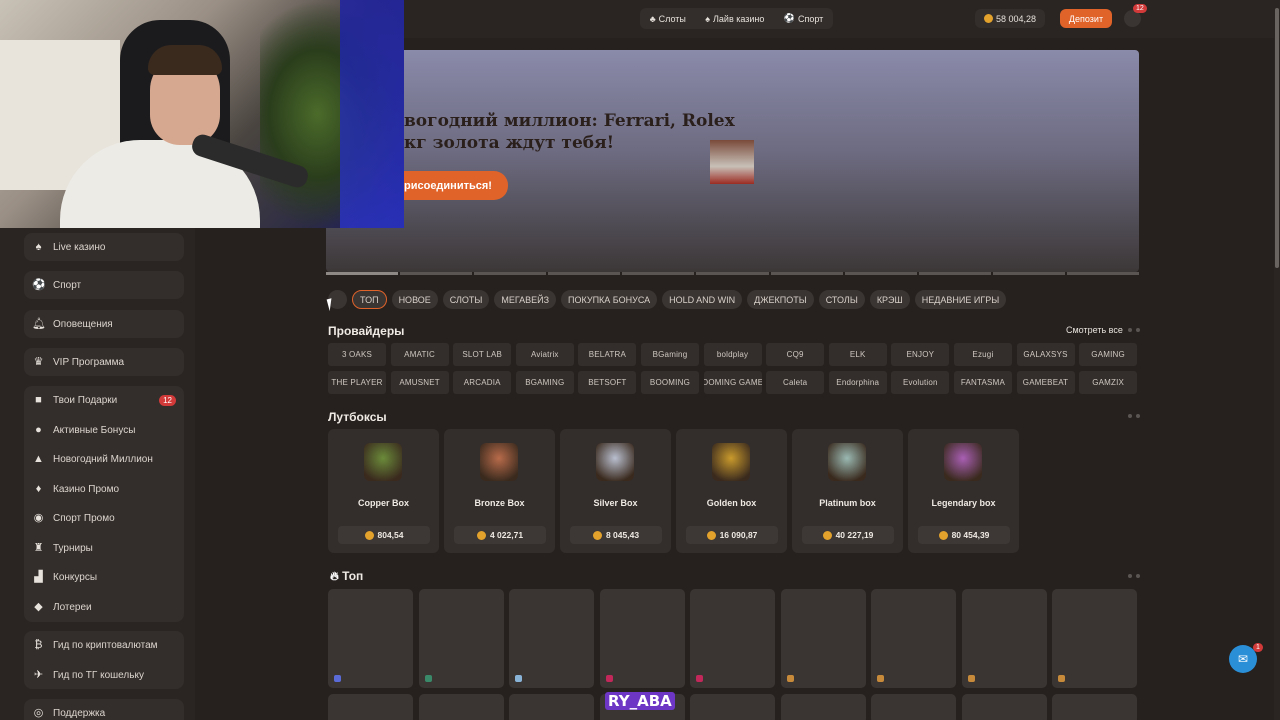 The height and width of the screenshot is (720, 1280). What do you see at coordinates (104, 362) in the screenshot?
I see `sidebar-item-vip: ♛ VIP Программа` at bounding box center [104, 362].